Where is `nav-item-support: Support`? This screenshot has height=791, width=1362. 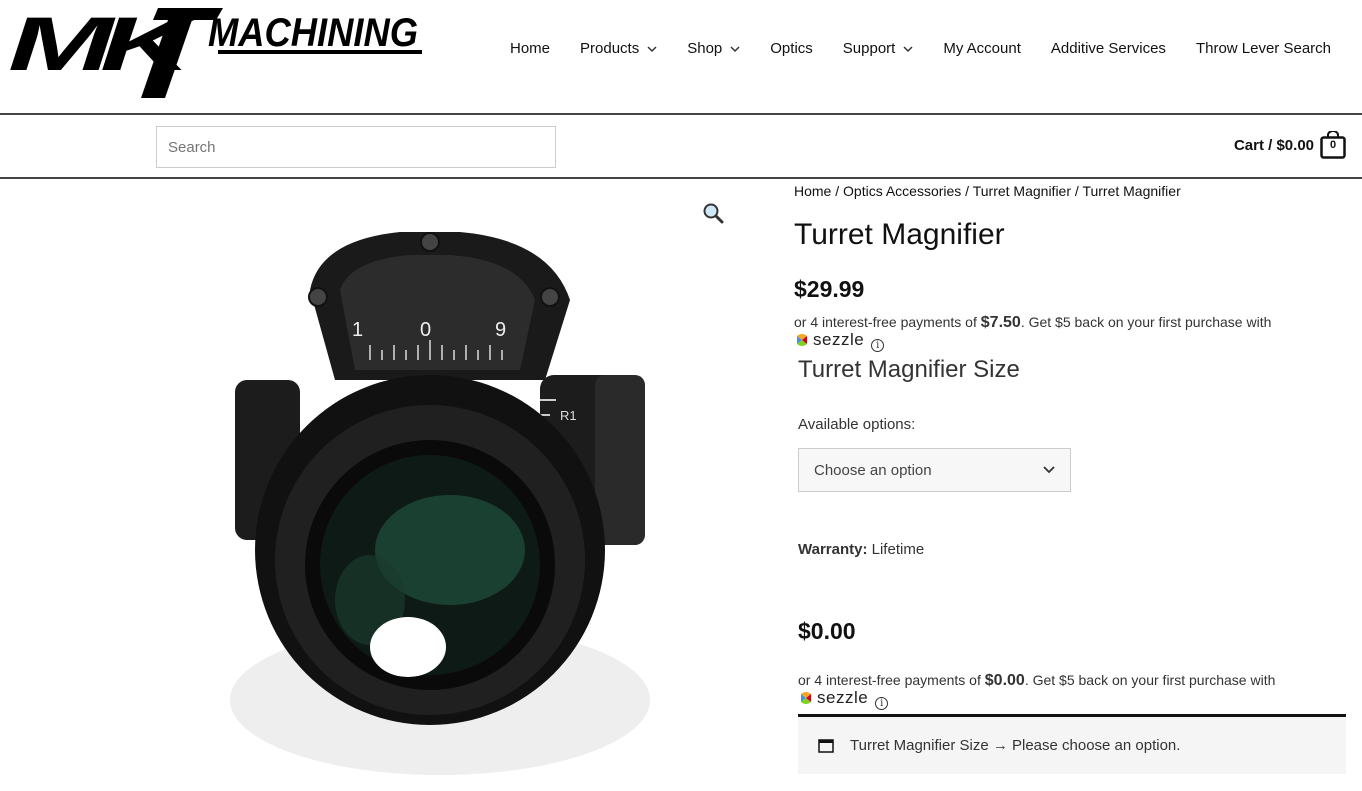 nav-item-support: Support is located at coordinates (878, 48).